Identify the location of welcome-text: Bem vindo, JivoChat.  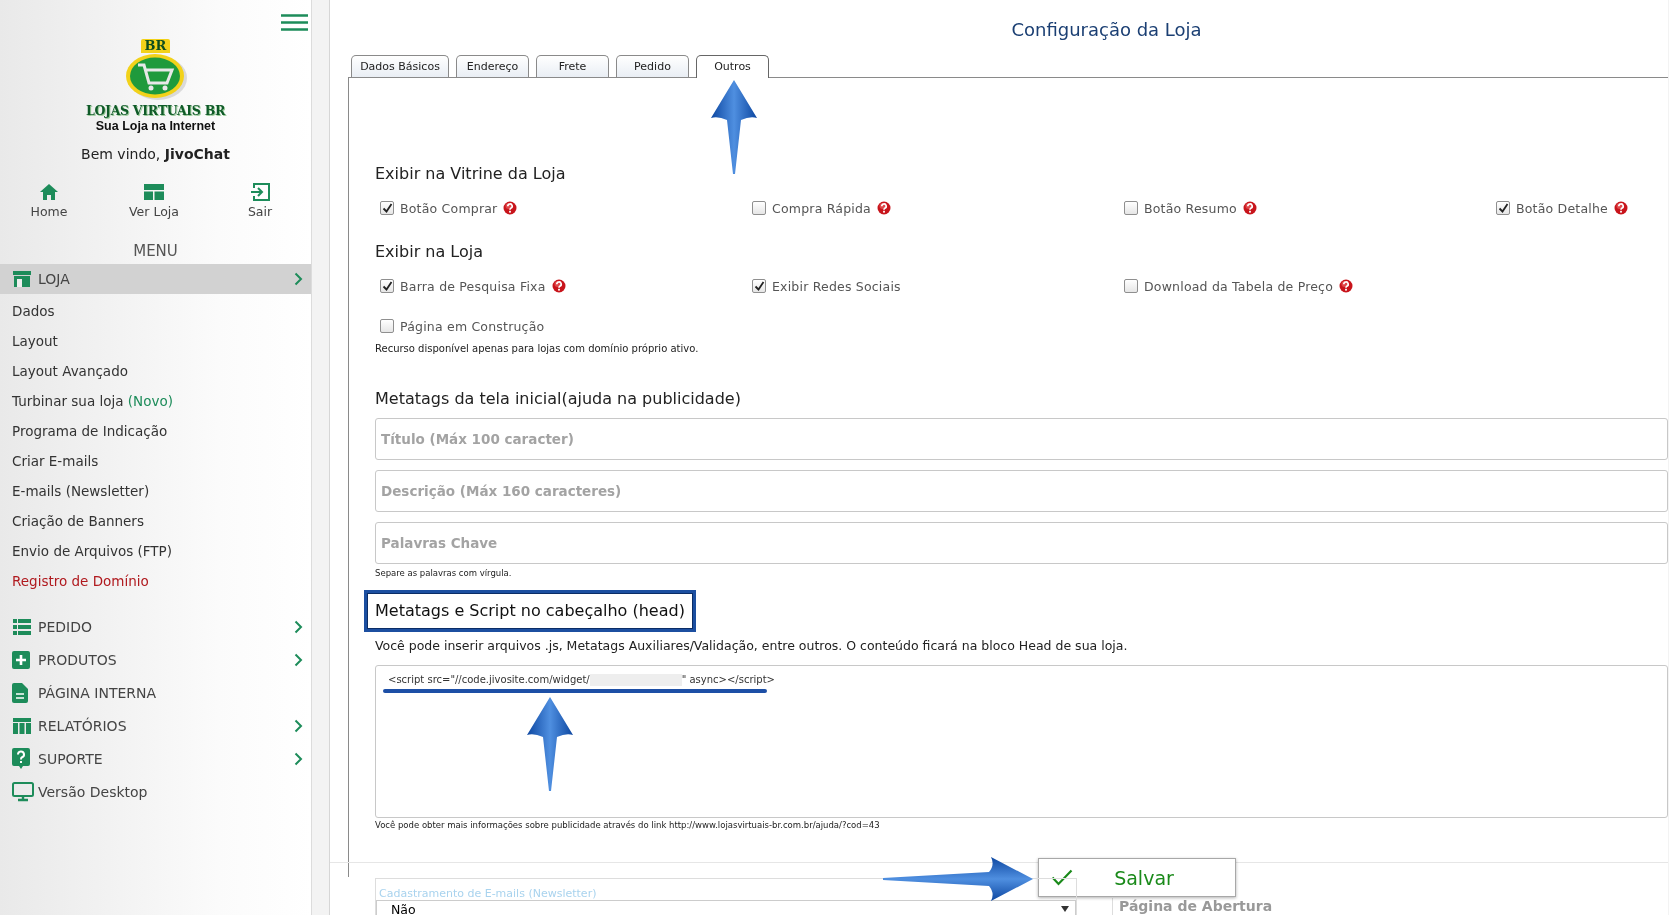
(155, 154).